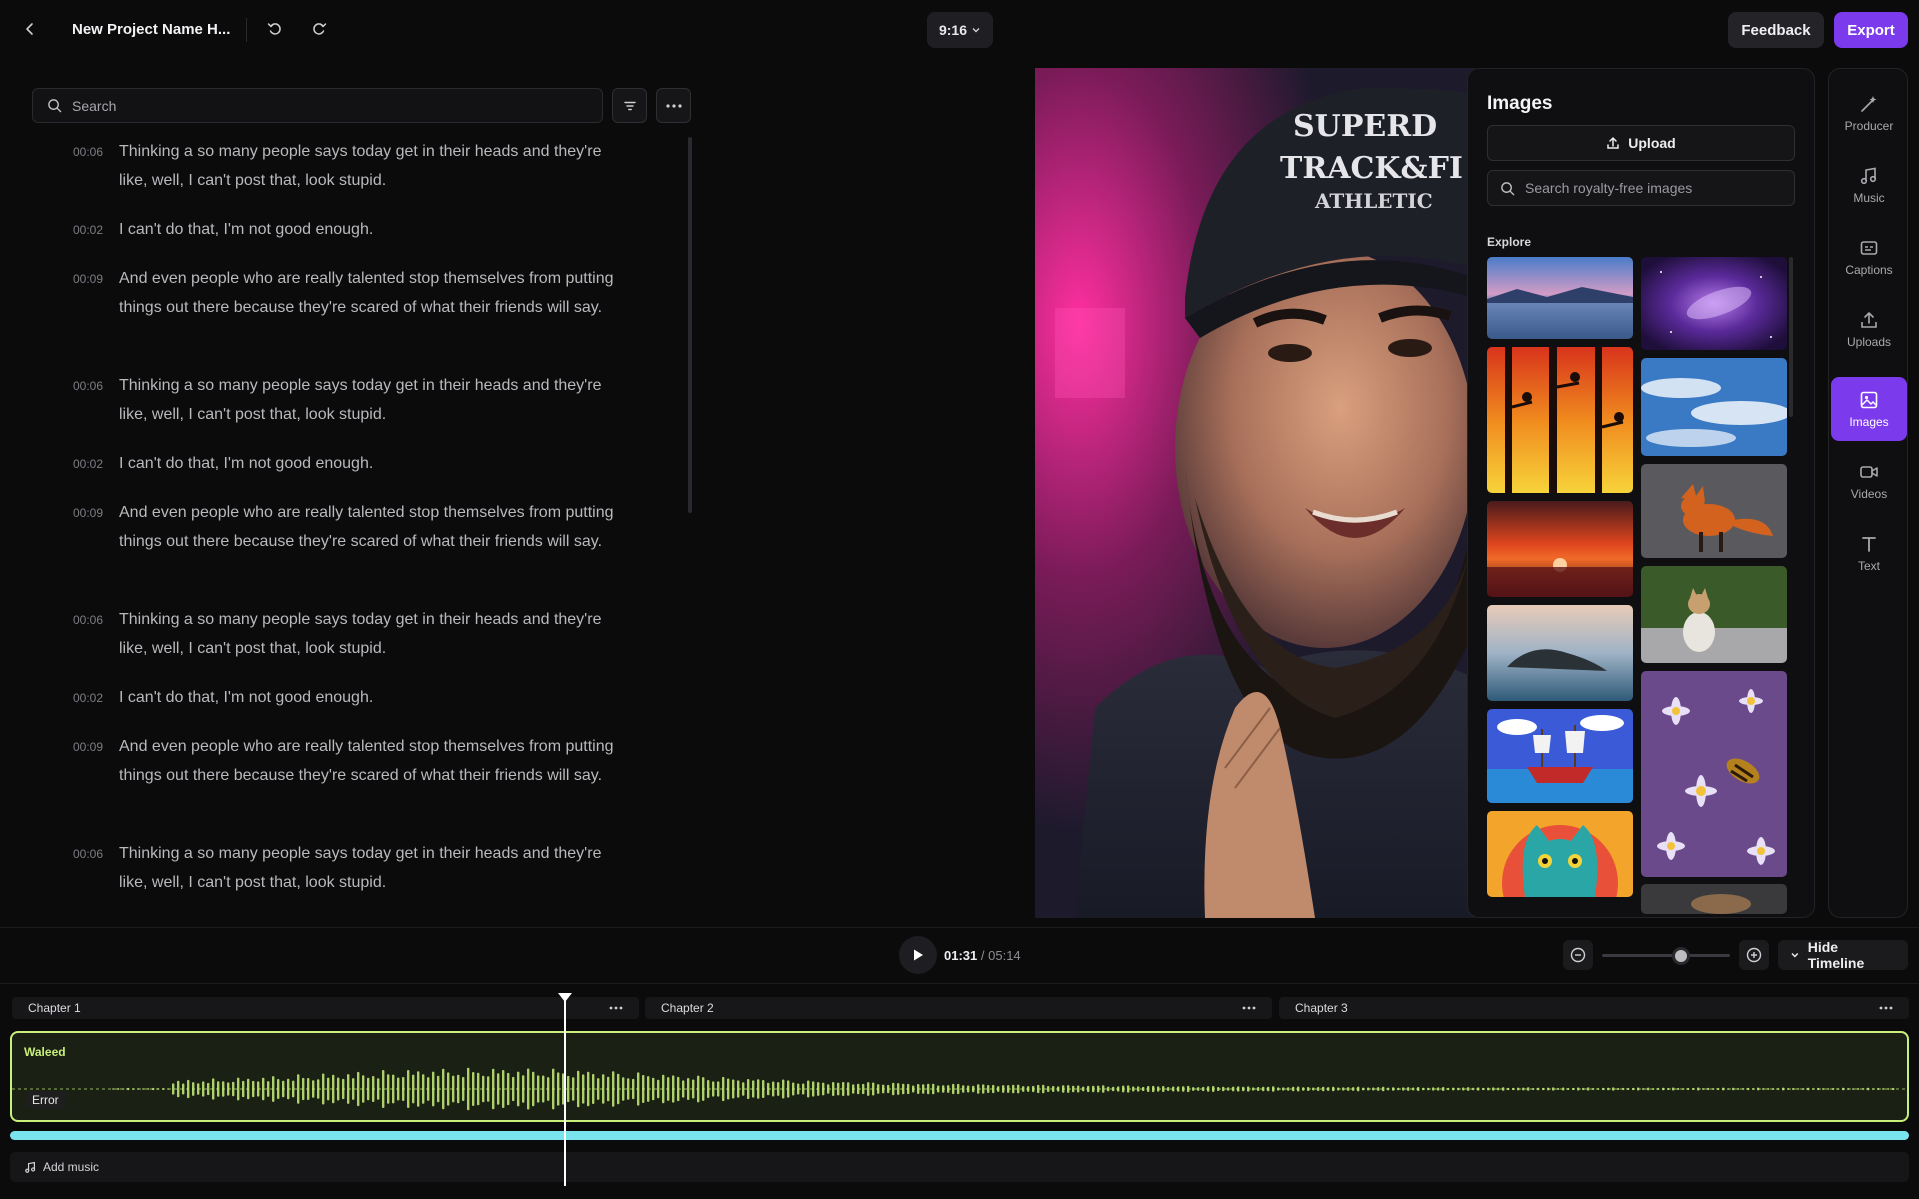 This screenshot has width=1919, height=1199. I want to click on cat-illustration-thumb, so click(1560, 854).